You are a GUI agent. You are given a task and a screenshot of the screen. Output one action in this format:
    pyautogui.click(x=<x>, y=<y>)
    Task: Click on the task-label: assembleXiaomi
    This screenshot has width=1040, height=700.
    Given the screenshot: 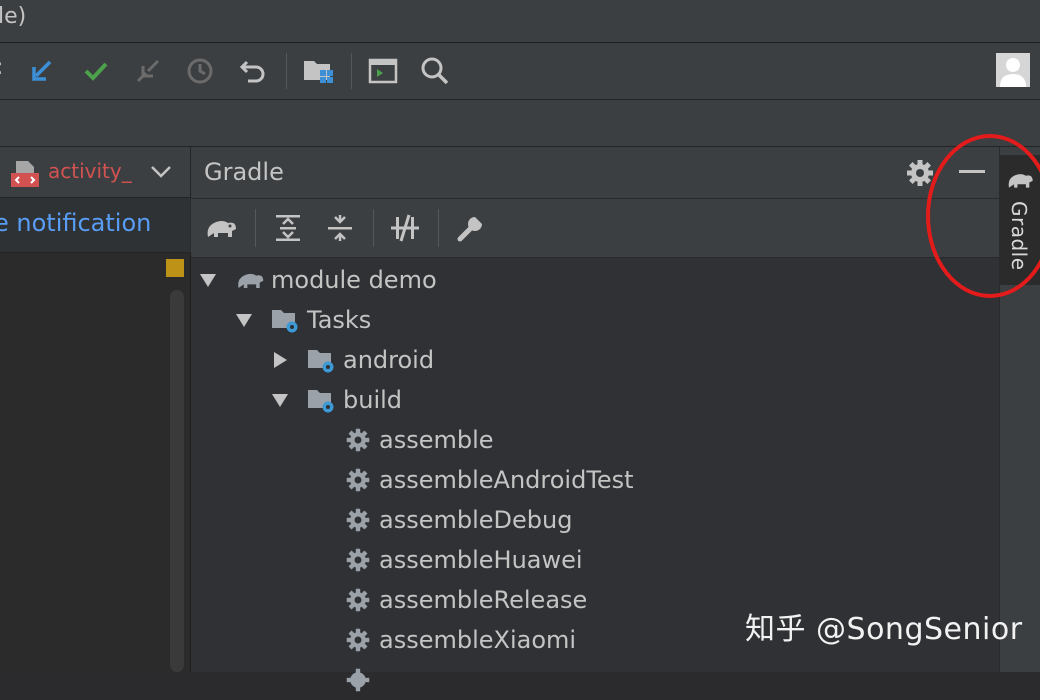 What is the action you would take?
    pyautogui.click(x=478, y=640)
    